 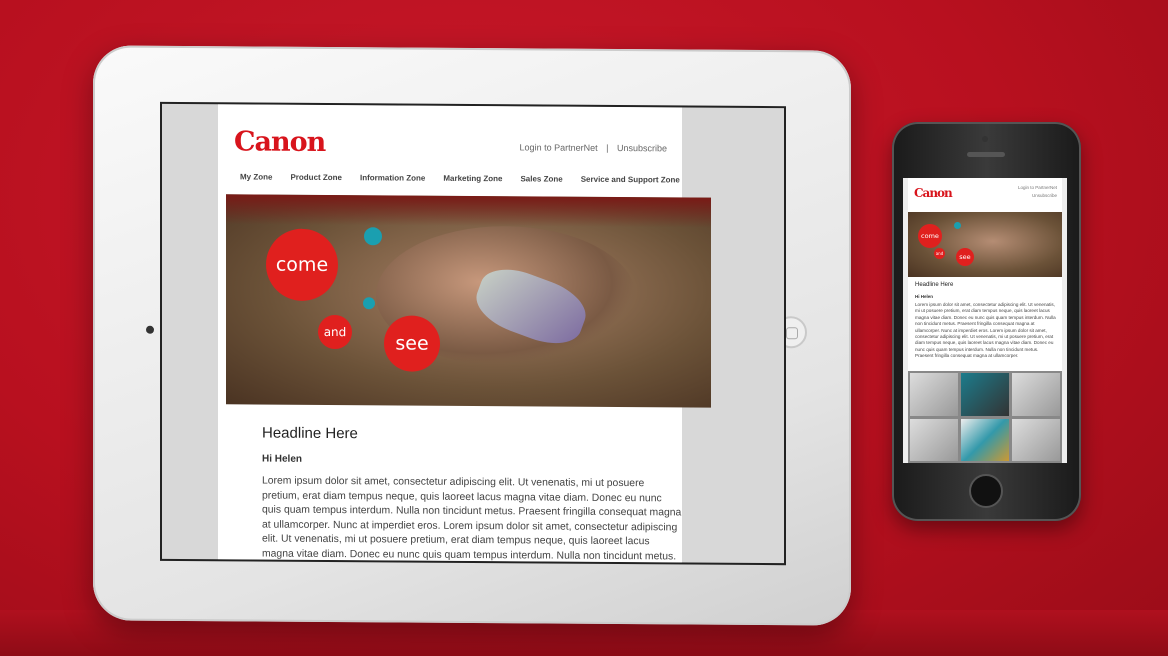 I want to click on top-links: Login to PartnerNet | Unsubscribe, so click(x=593, y=147).